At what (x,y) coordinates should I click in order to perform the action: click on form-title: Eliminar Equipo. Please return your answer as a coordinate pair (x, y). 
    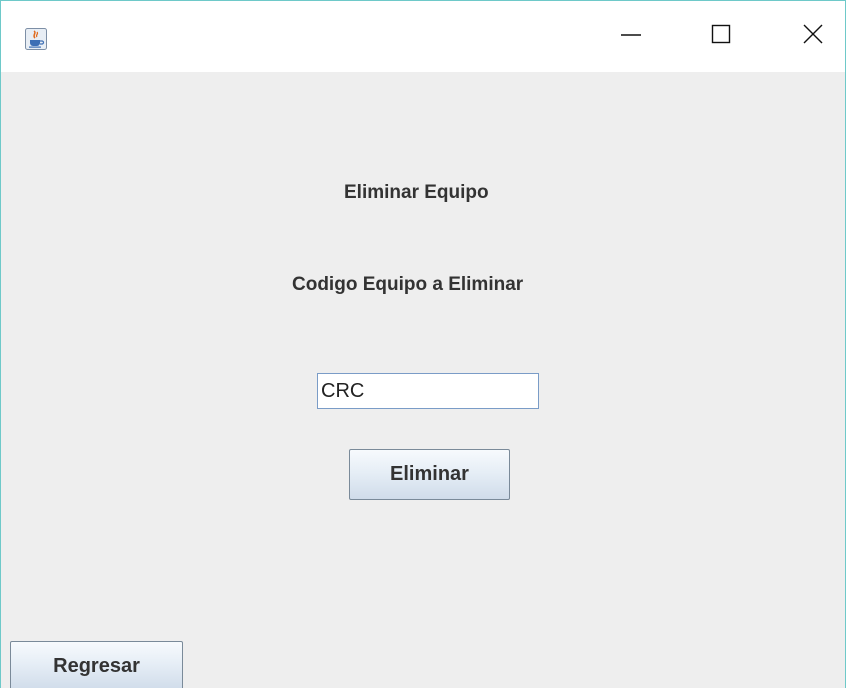
    Looking at the image, I should click on (416, 192).